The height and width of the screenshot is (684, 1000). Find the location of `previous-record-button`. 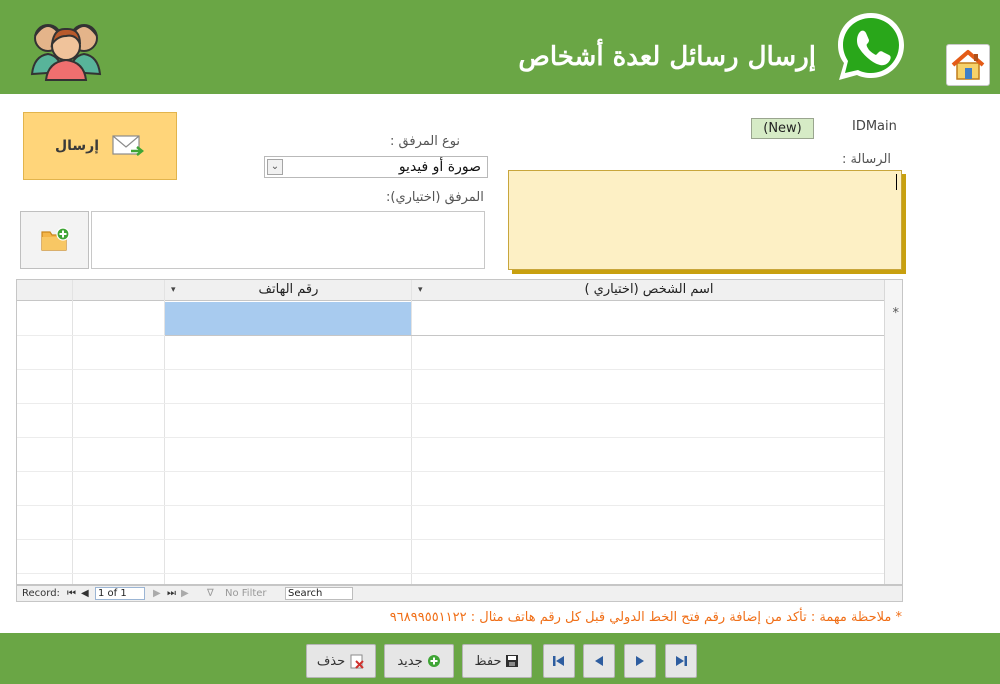

previous-record-button is located at coordinates (599, 661).